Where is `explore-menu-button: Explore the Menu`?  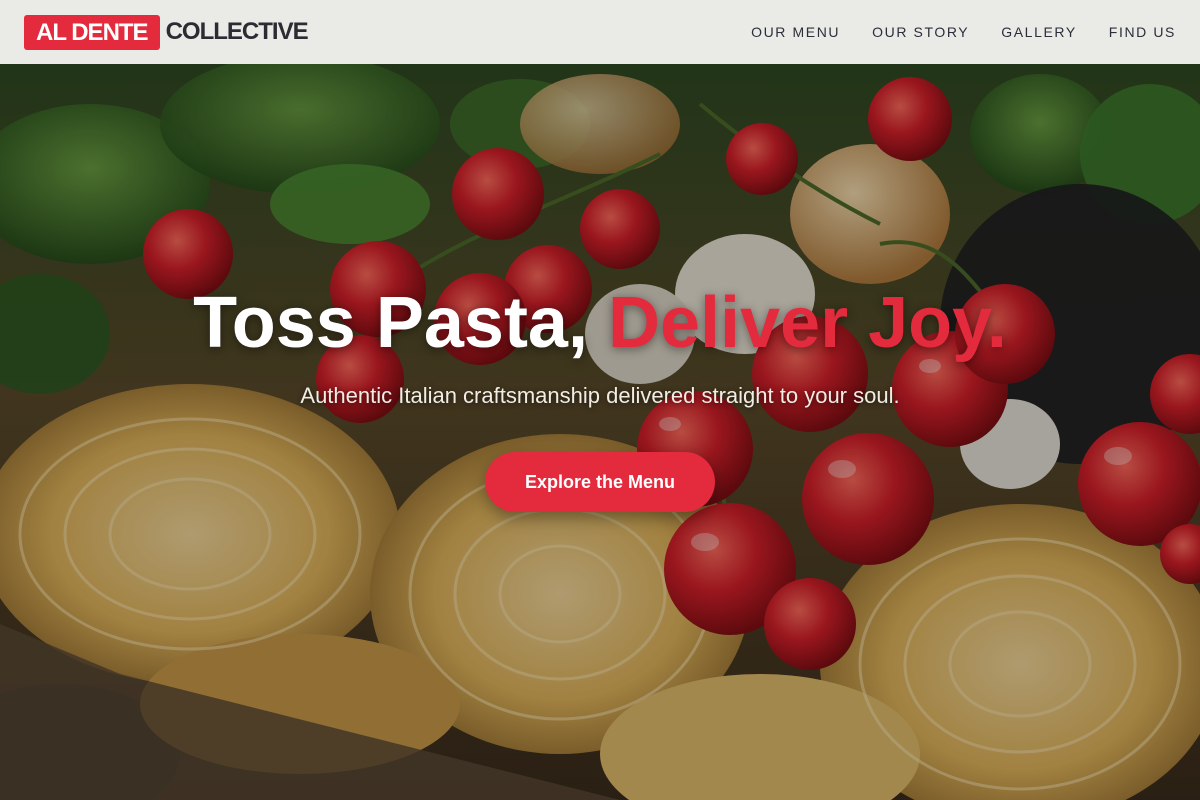
explore-menu-button: Explore the Menu is located at coordinates (600, 482).